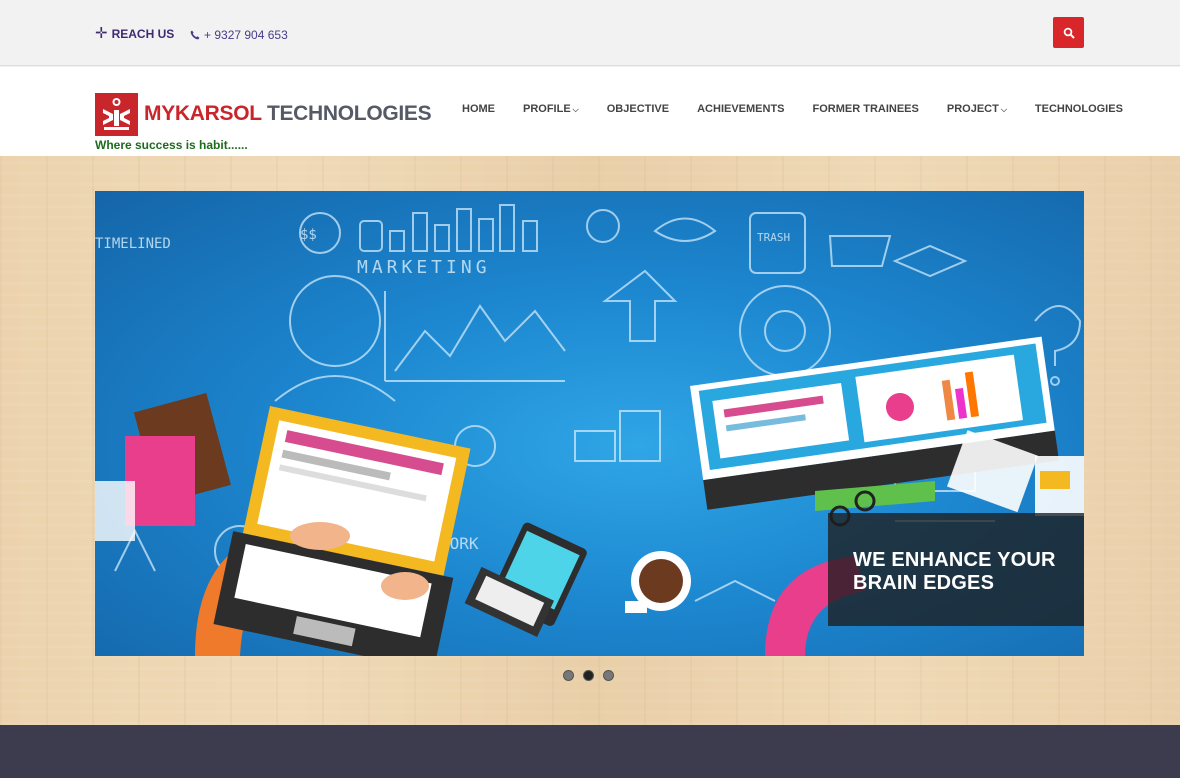 The width and height of the screenshot is (1180, 778). I want to click on caption-line-2: BRAIN EDGES, so click(924, 583).